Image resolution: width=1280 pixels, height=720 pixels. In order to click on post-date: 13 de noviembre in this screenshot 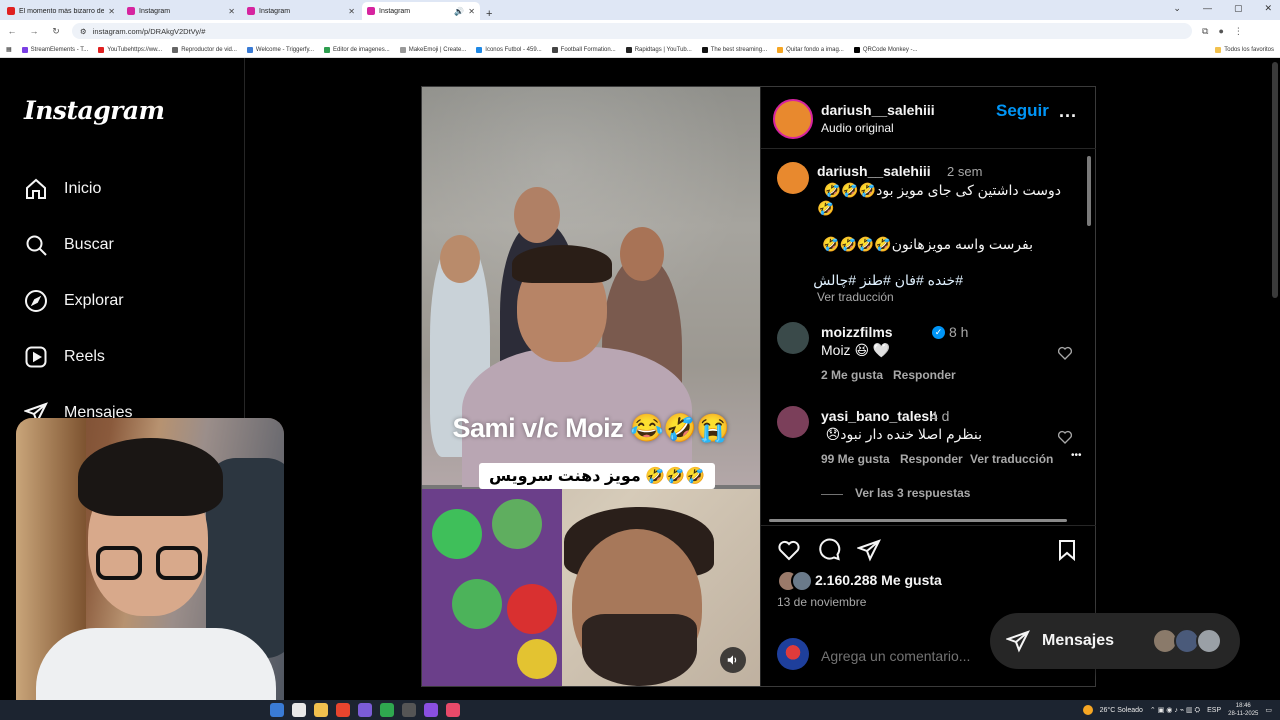, I will do `click(821, 602)`.